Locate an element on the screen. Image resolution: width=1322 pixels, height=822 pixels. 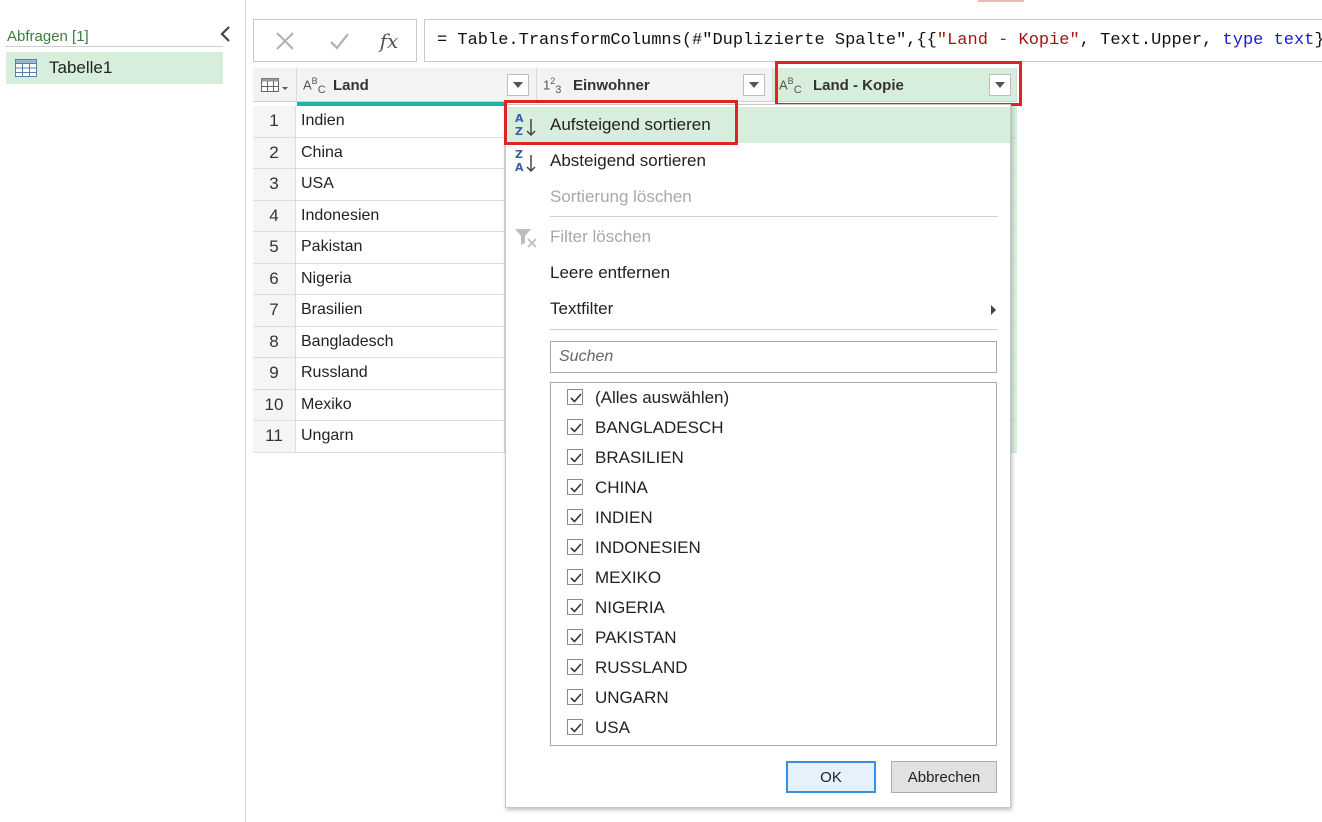
menu-divider is located at coordinates (774, 216).